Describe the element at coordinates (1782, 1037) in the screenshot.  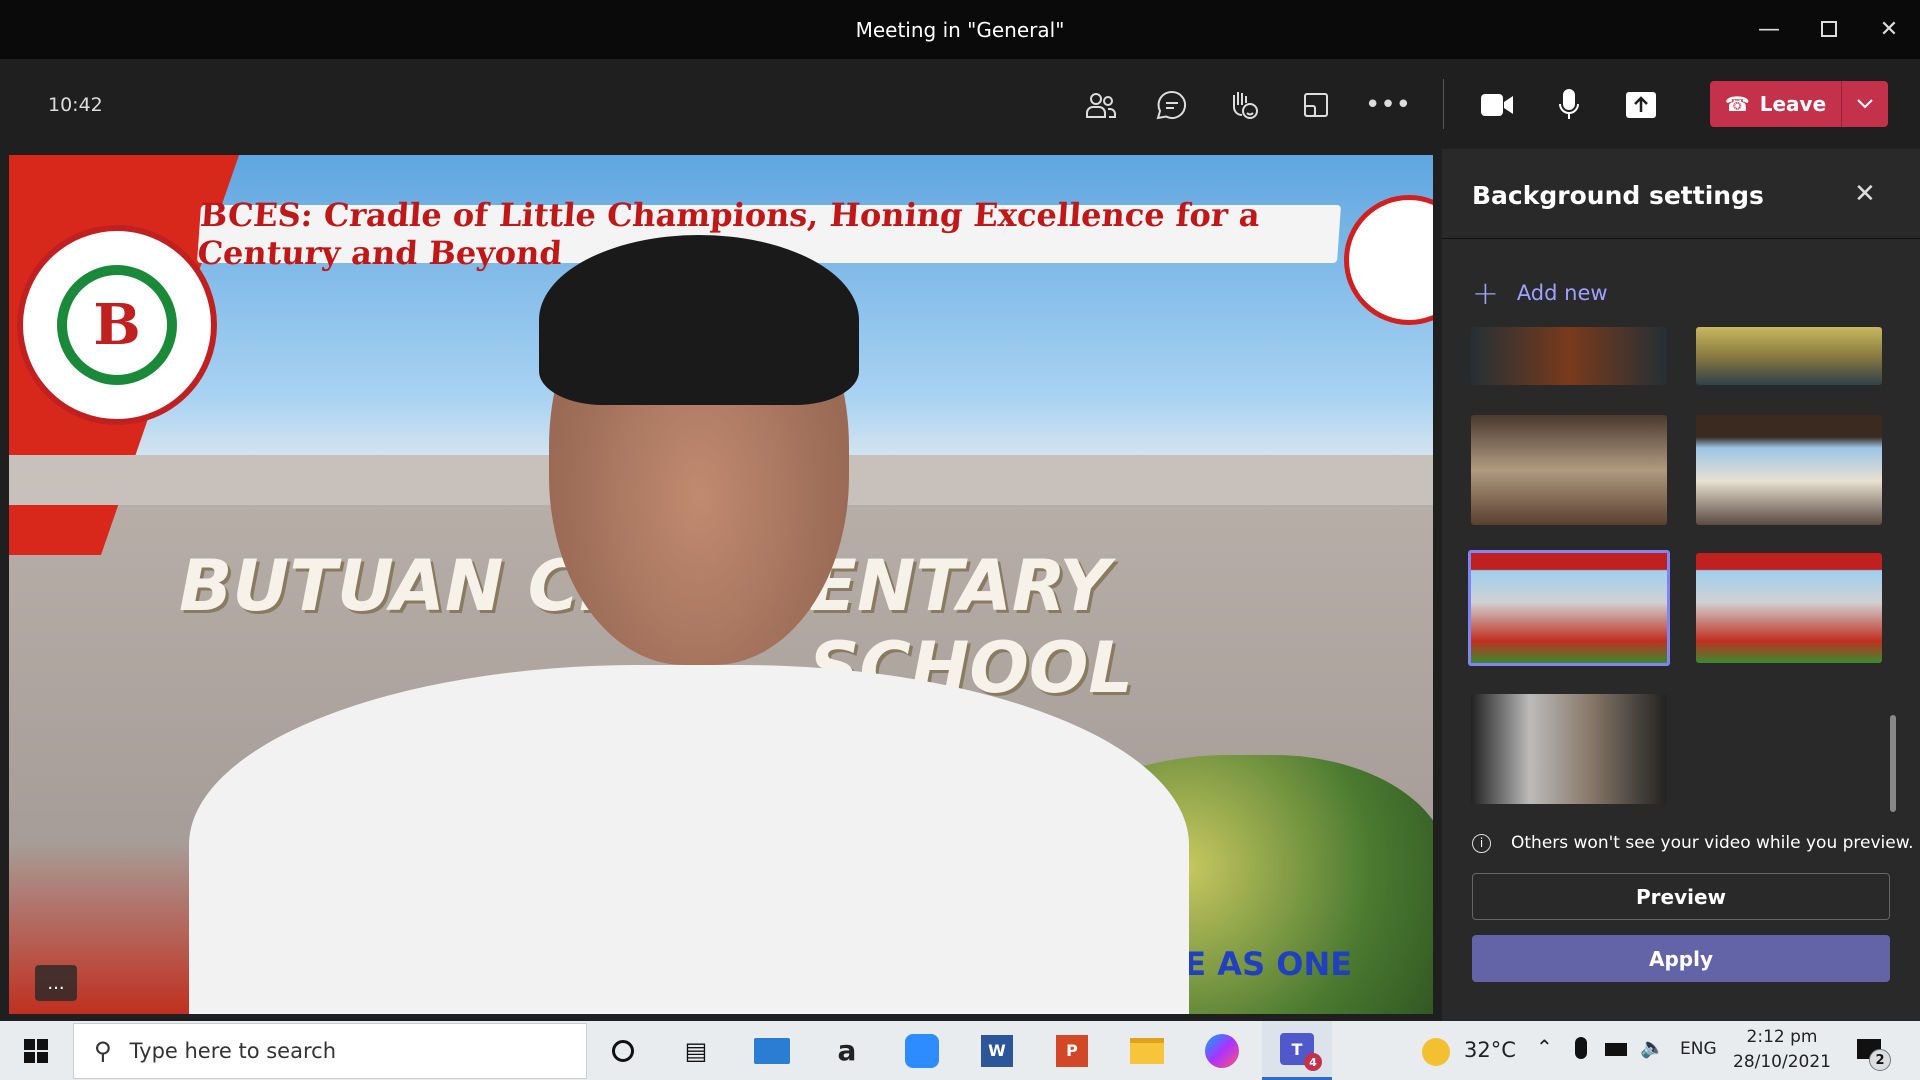
I see `clock-time: 2:12 pm` at that location.